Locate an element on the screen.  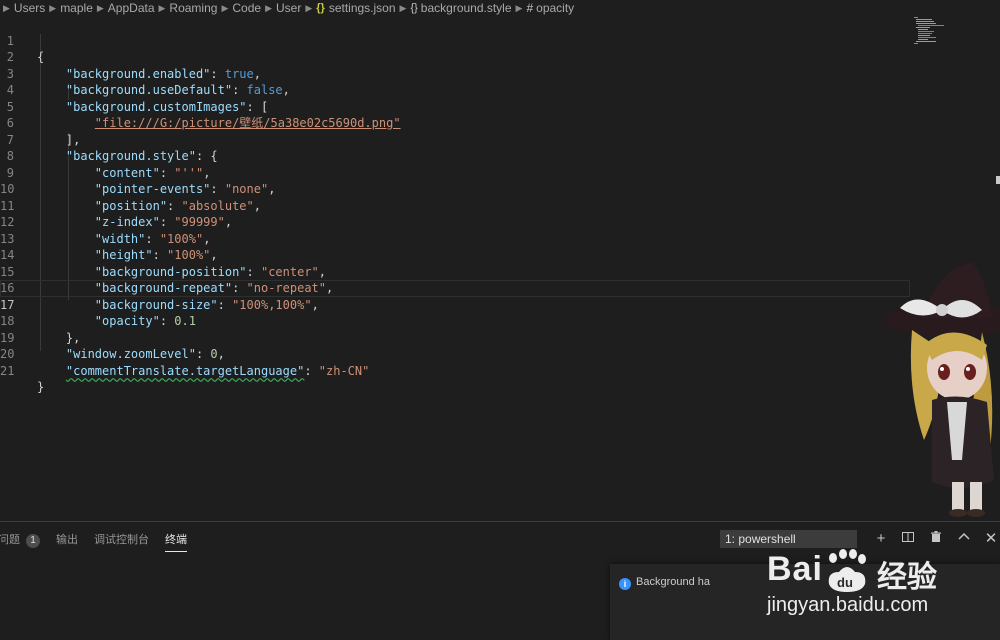
code-line-9: 9 "pointer-events": "none", is located at coordinates (455, 172).